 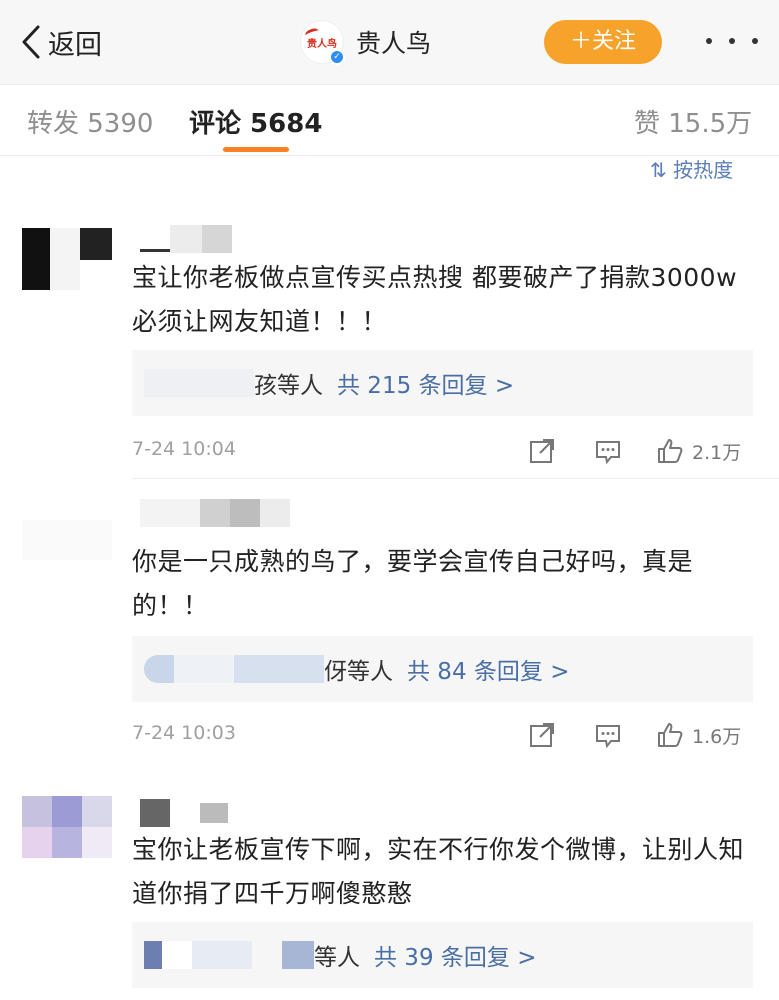 I want to click on like-button: 1.6万, so click(x=698, y=735).